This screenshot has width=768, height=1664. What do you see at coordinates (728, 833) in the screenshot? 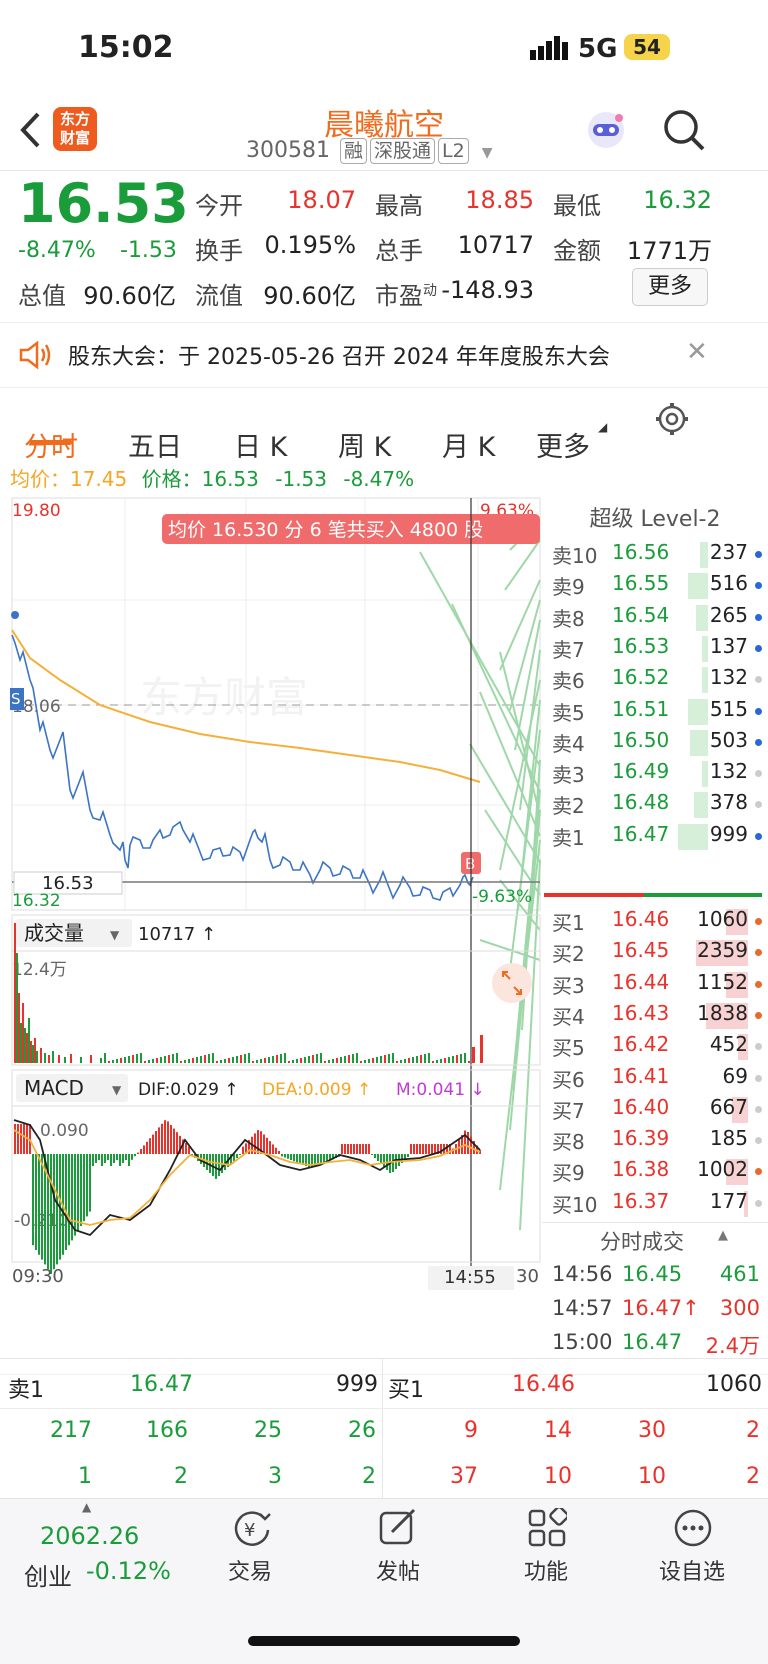
I see `ask-volume: 999` at bounding box center [728, 833].